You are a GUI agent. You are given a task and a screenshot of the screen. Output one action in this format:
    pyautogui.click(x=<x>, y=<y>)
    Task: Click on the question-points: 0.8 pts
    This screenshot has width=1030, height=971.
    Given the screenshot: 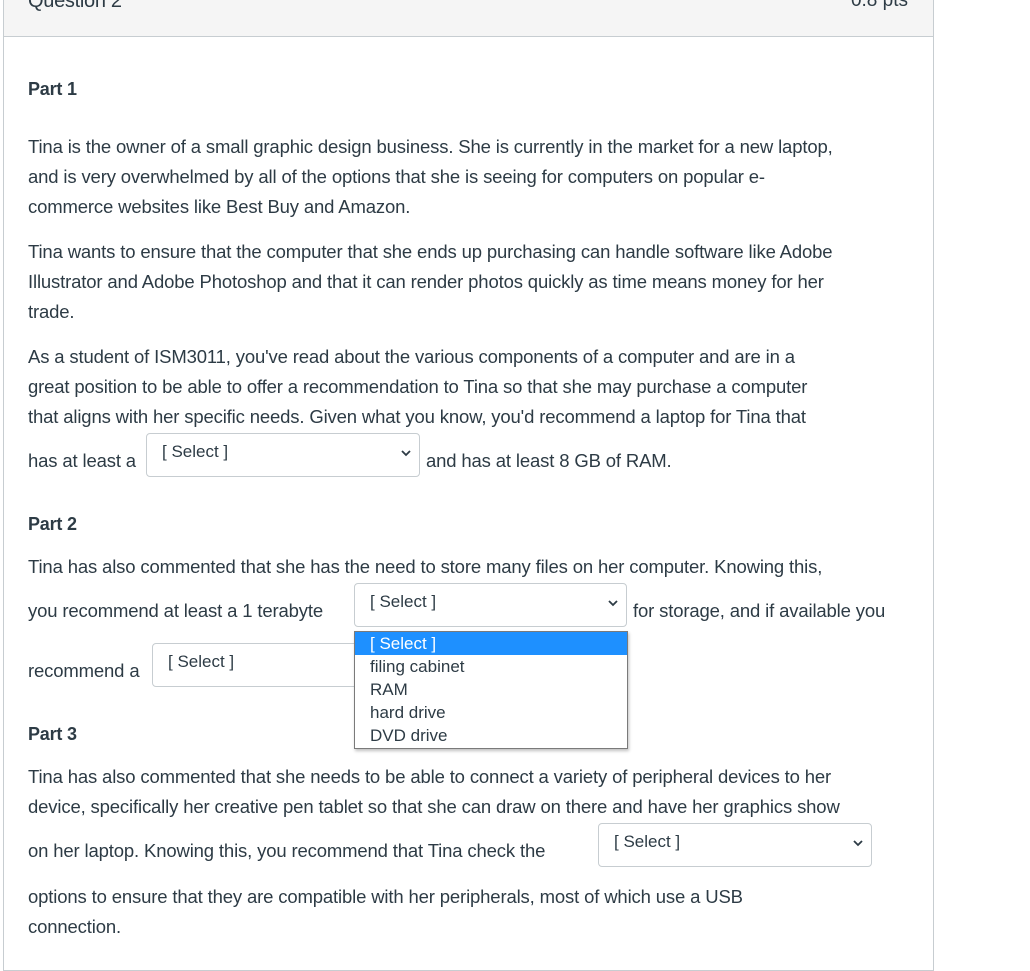 What is the action you would take?
    pyautogui.click(x=879, y=5)
    